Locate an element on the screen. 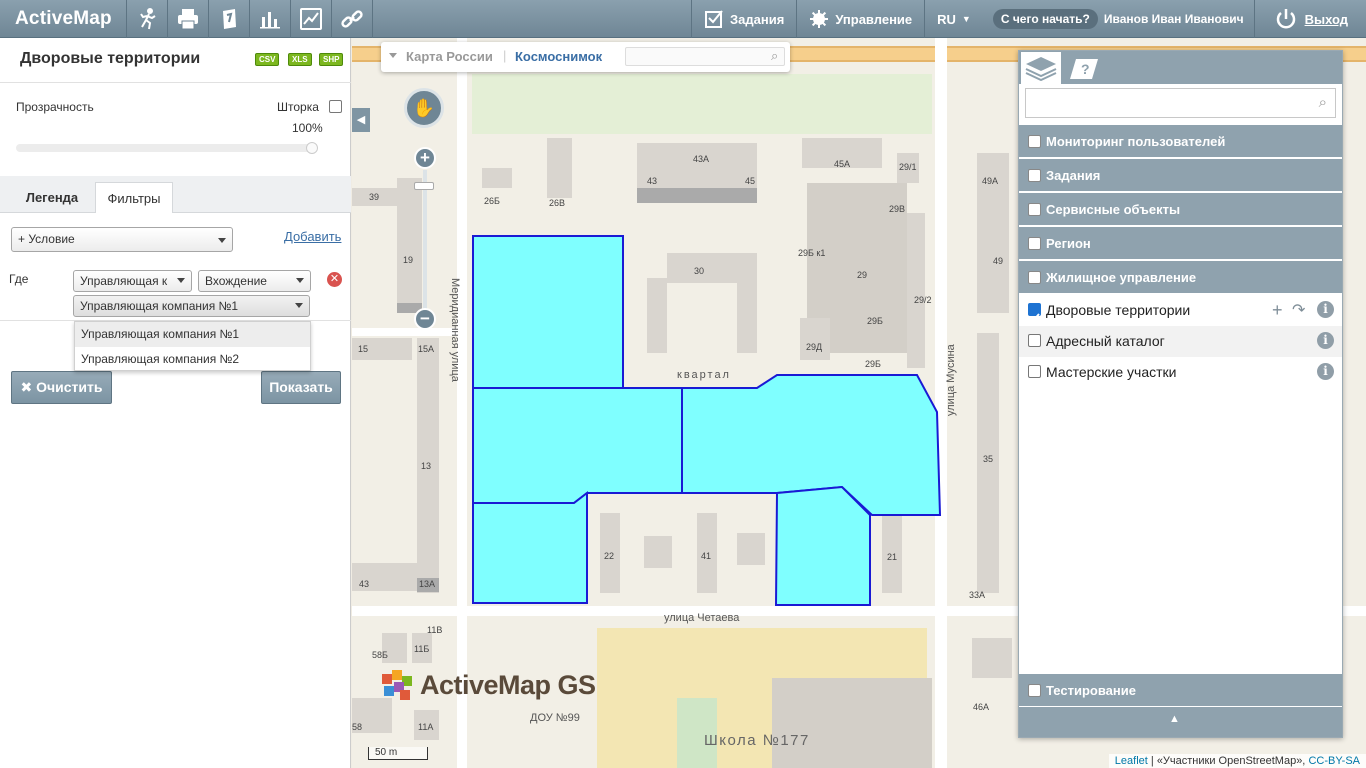 The height and width of the screenshot is (768, 1366). tab-filters: Фильтры is located at coordinates (134, 197).